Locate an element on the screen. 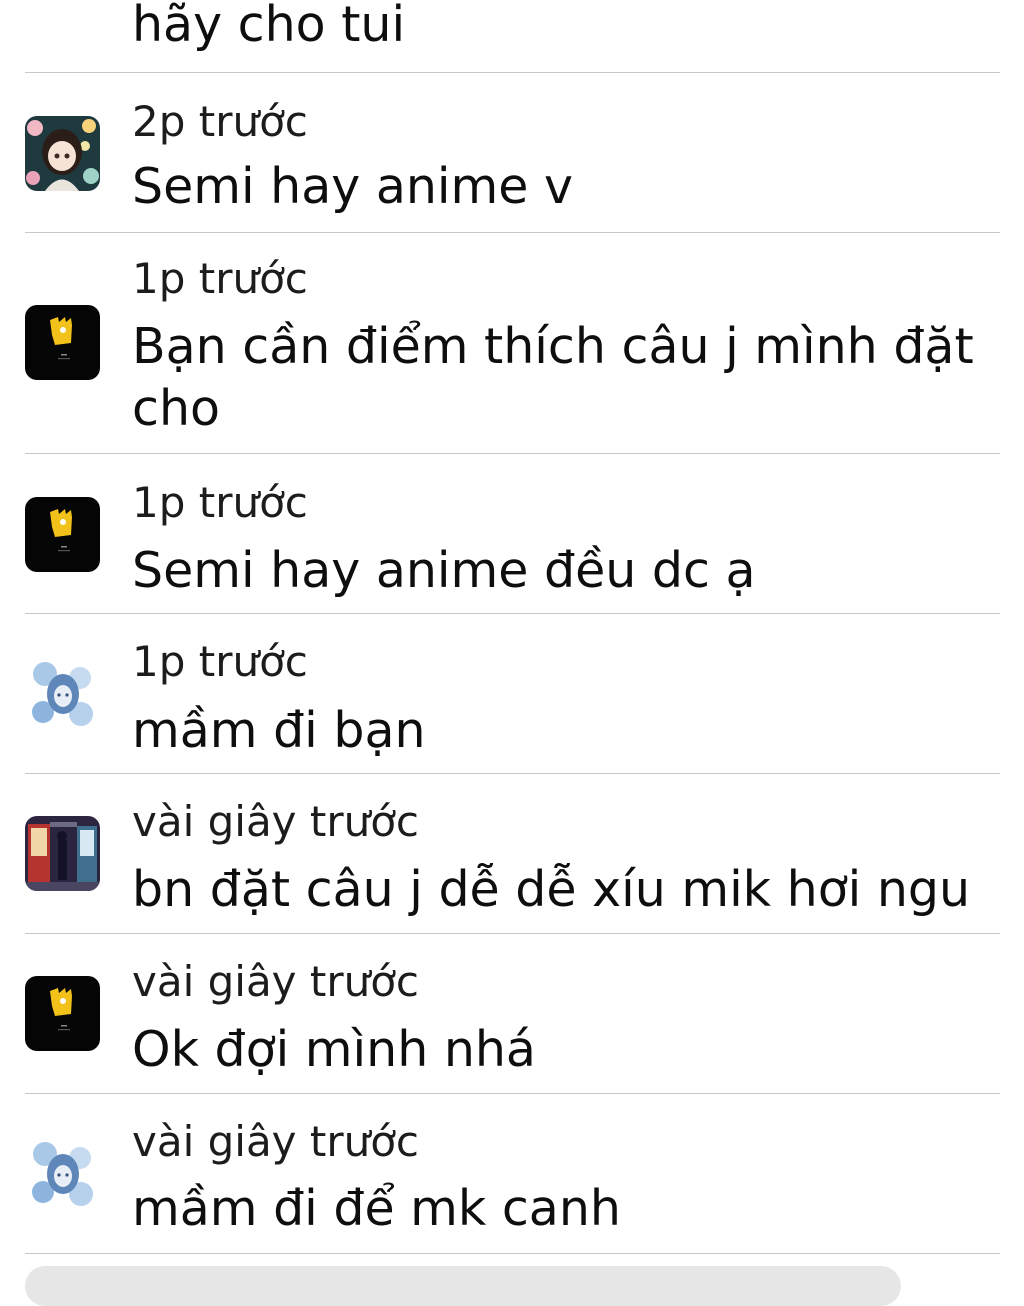 The image size is (1024, 1306). vending-machine-night-avatar is located at coordinates (62, 853).